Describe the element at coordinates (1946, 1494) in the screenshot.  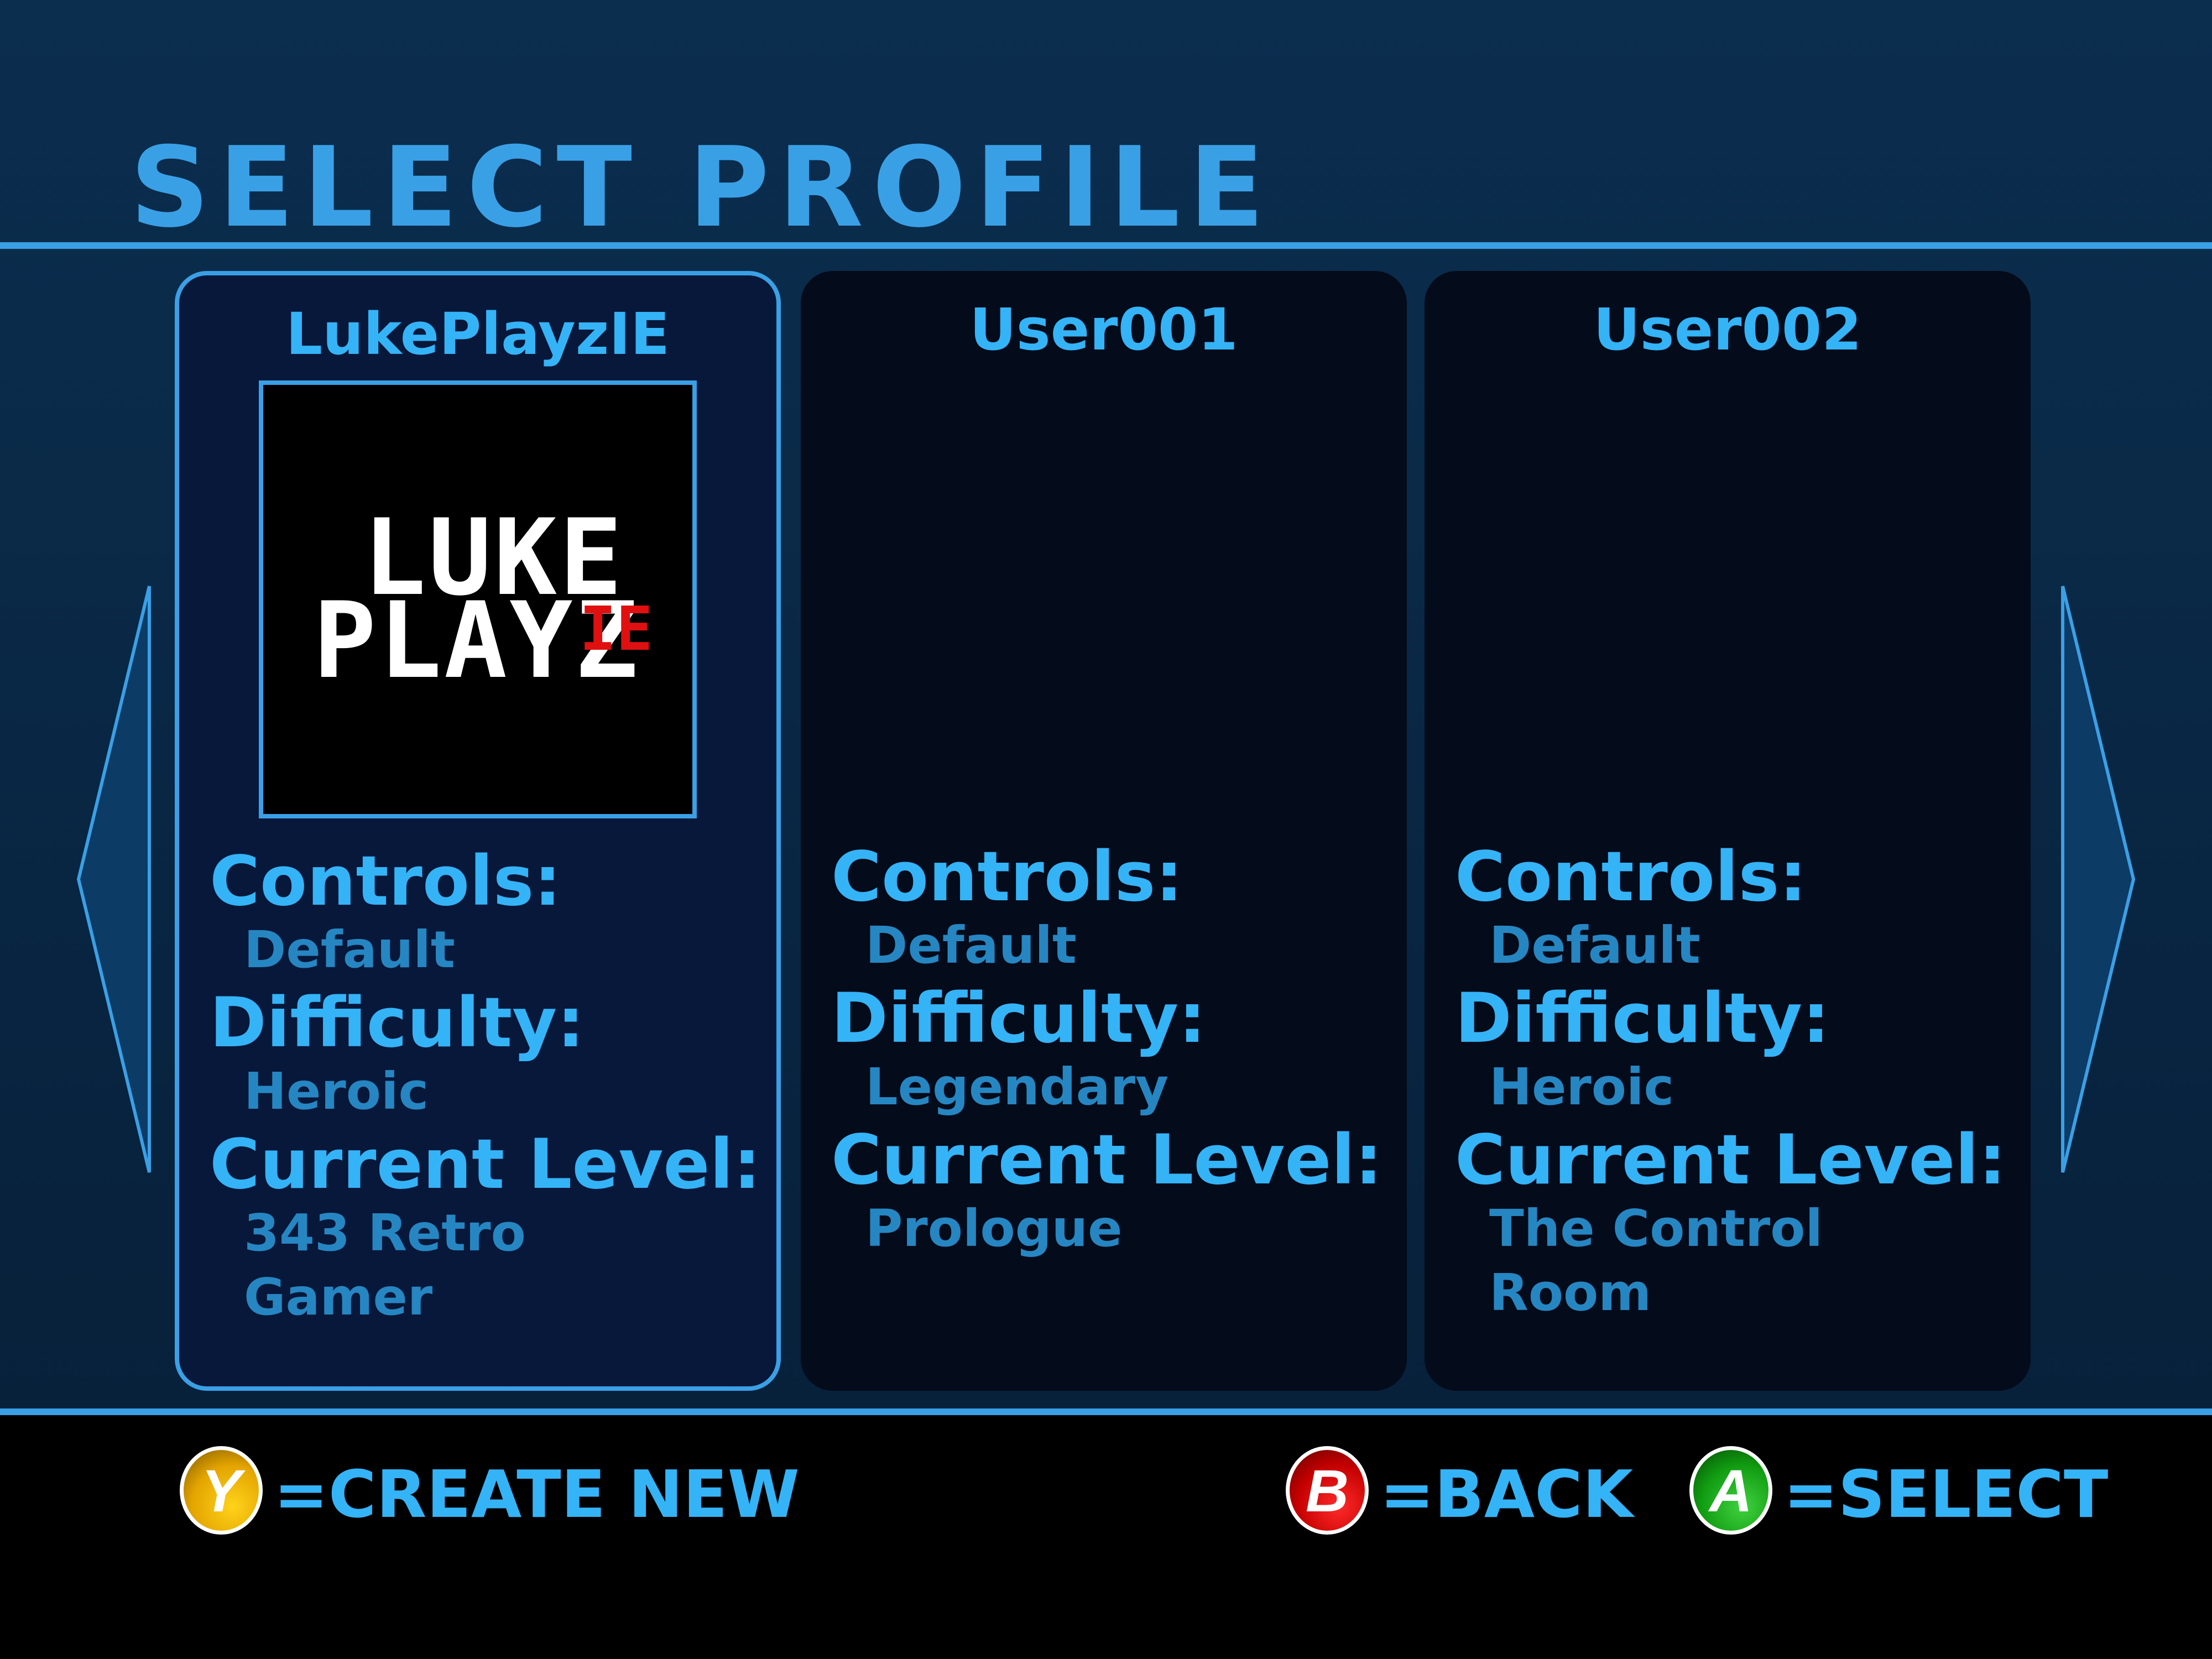
I see `hint-select-label: =SELECT` at that location.